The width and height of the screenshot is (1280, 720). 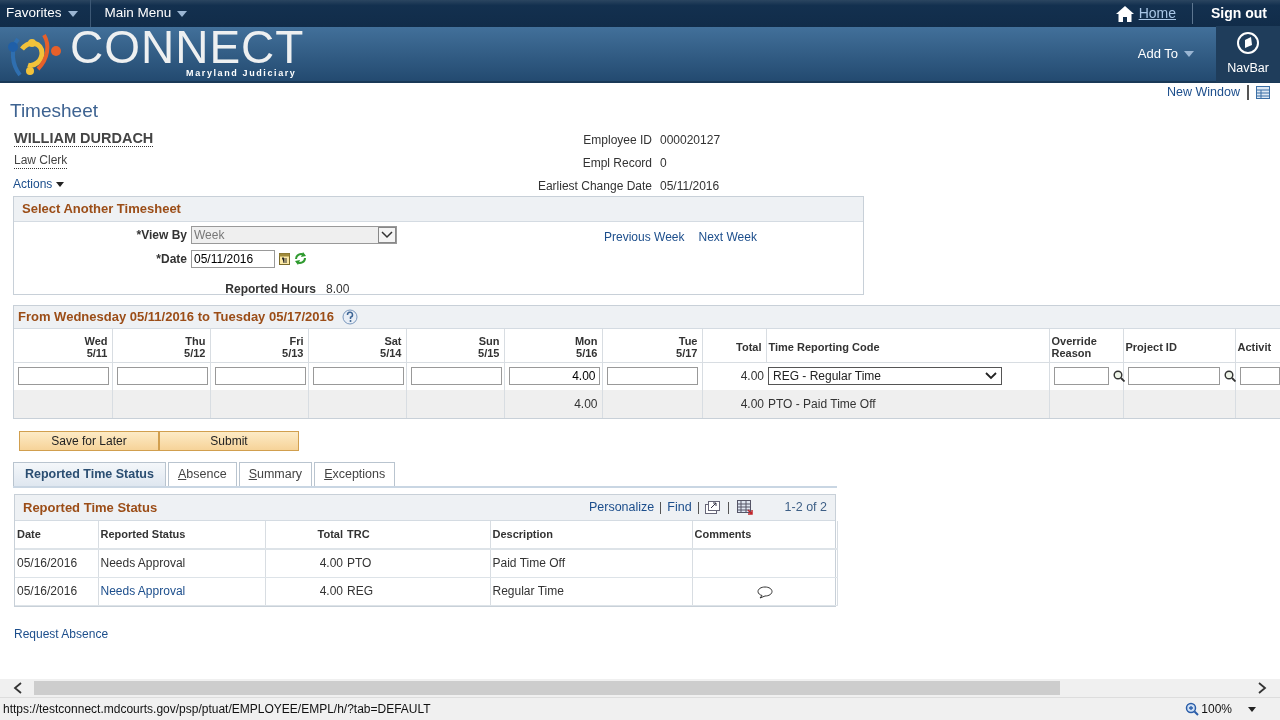 What do you see at coordinates (528, 591) in the screenshot?
I see `table-cell: Regular Time` at bounding box center [528, 591].